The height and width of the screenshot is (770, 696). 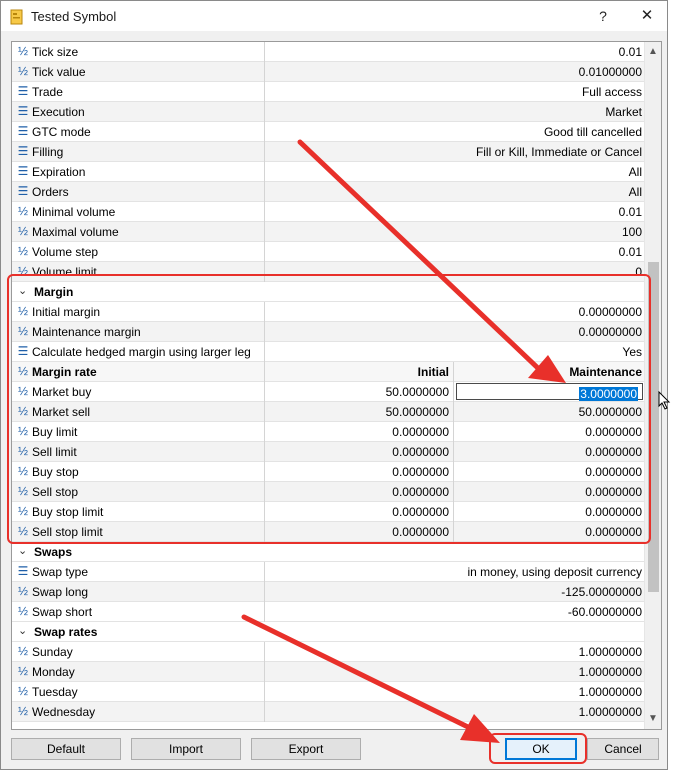 I want to click on ok-highlight-box, so click(x=538, y=748).